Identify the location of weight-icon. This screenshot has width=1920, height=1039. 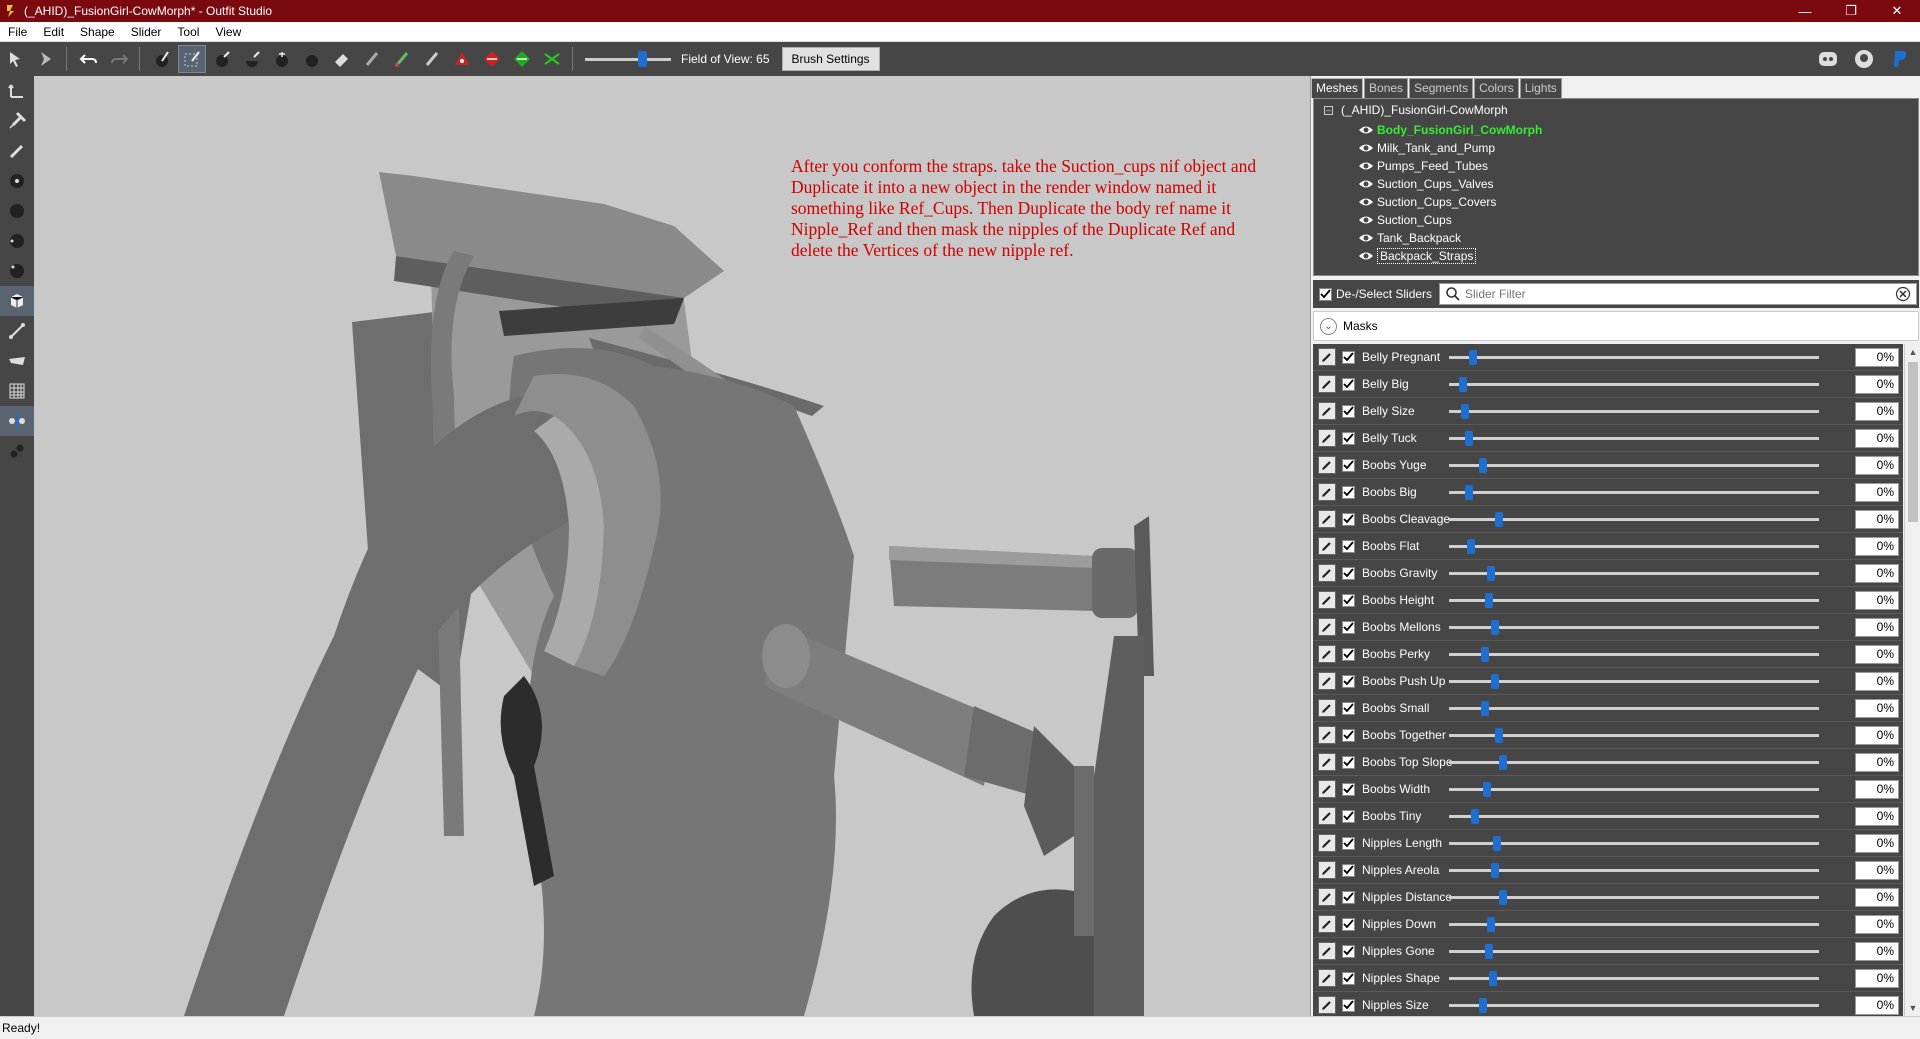
(17, 361).